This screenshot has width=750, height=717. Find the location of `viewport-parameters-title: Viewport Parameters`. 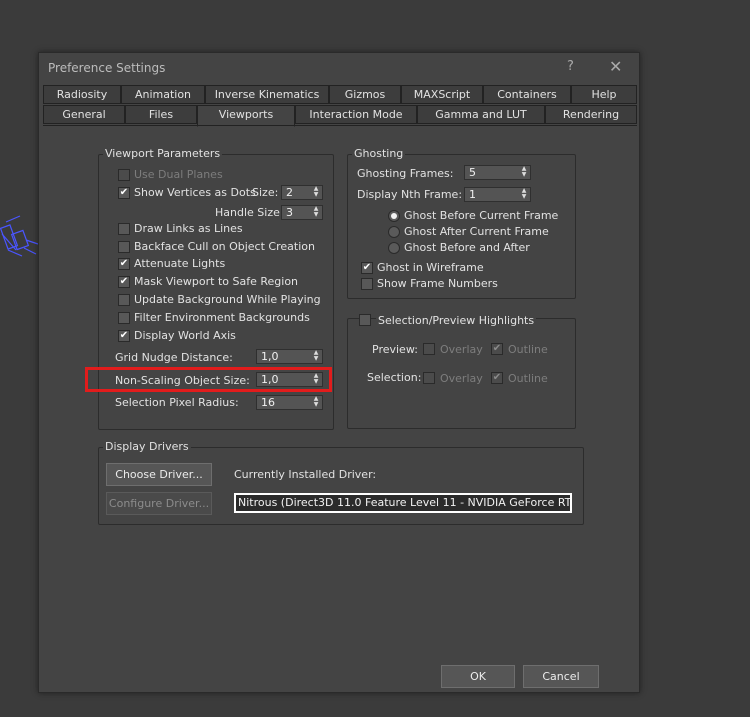

viewport-parameters-title: Viewport Parameters is located at coordinates (163, 153).